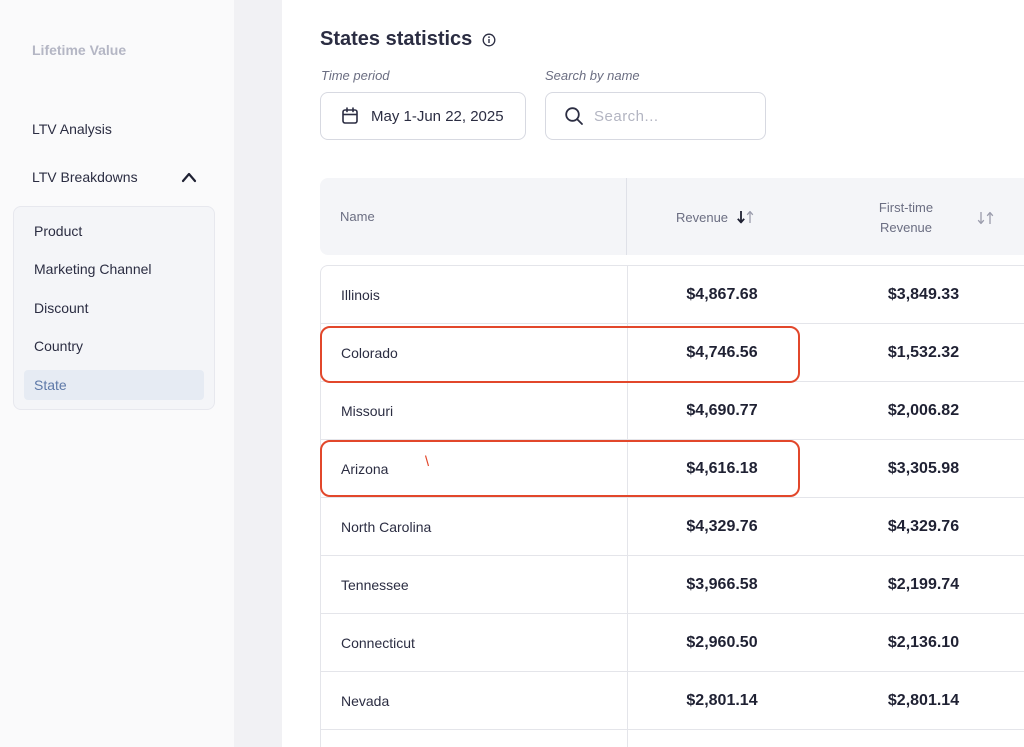 The image size is (1024, 747). What do you see at coordinates (258, 373) in the screenshot?
I see `sidebar-gutter` at bounding box center [258, 373].